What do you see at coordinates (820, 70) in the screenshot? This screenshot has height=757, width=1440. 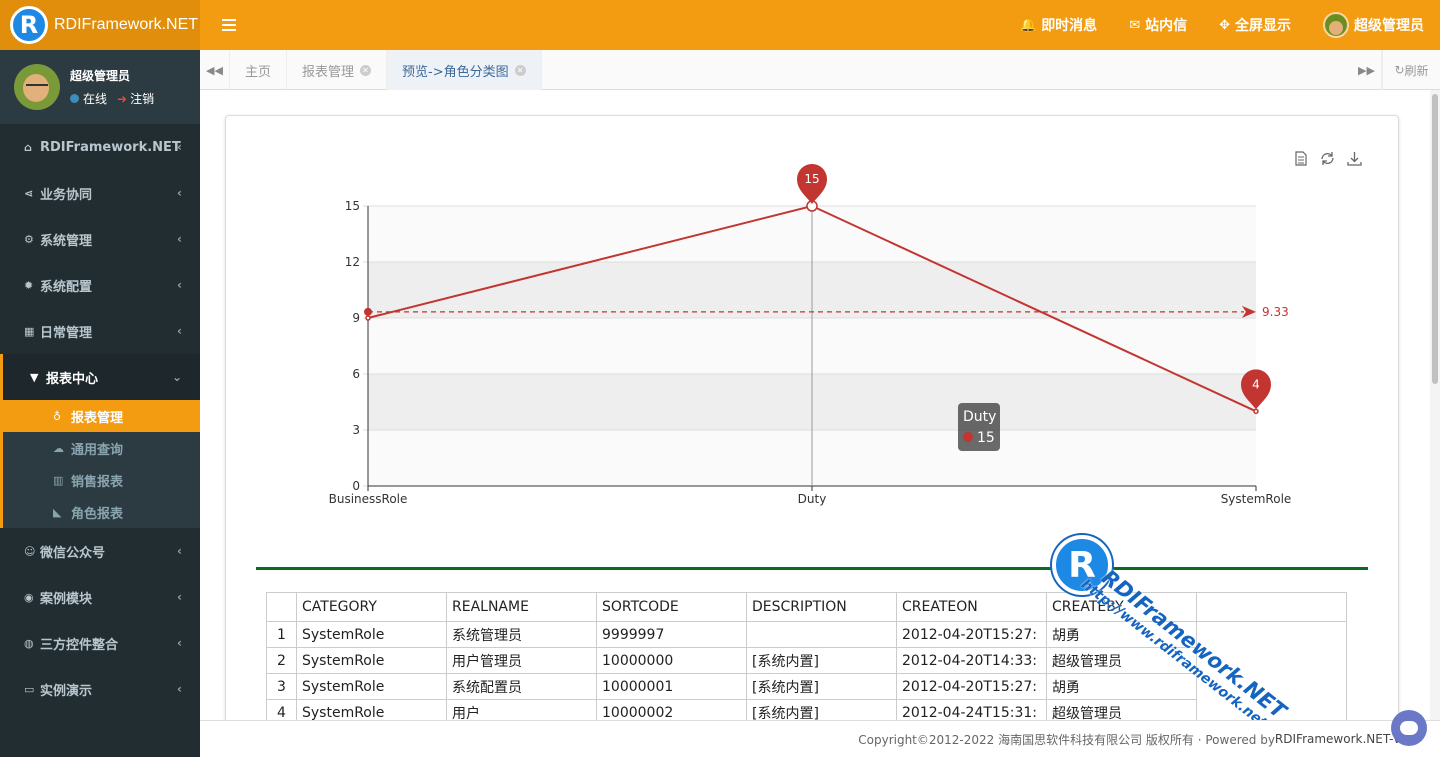 I see `tab-bar: ◀◀ 主页 报表管理 ✕ 预览->角色分类图 ✕ ▶▶ ↻ 刷新` at bounding box center [820, 70].